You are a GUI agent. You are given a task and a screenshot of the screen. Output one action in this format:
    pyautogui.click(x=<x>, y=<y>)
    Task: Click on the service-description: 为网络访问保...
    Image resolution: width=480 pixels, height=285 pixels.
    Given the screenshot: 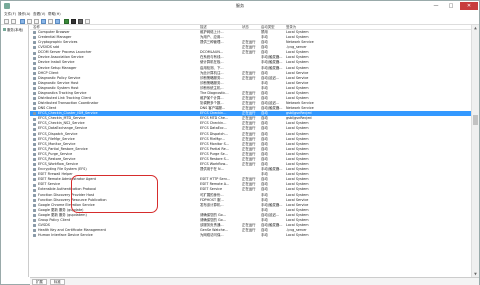 What is the action you would take?
    pyautogui.click(x=212, y=235)
    